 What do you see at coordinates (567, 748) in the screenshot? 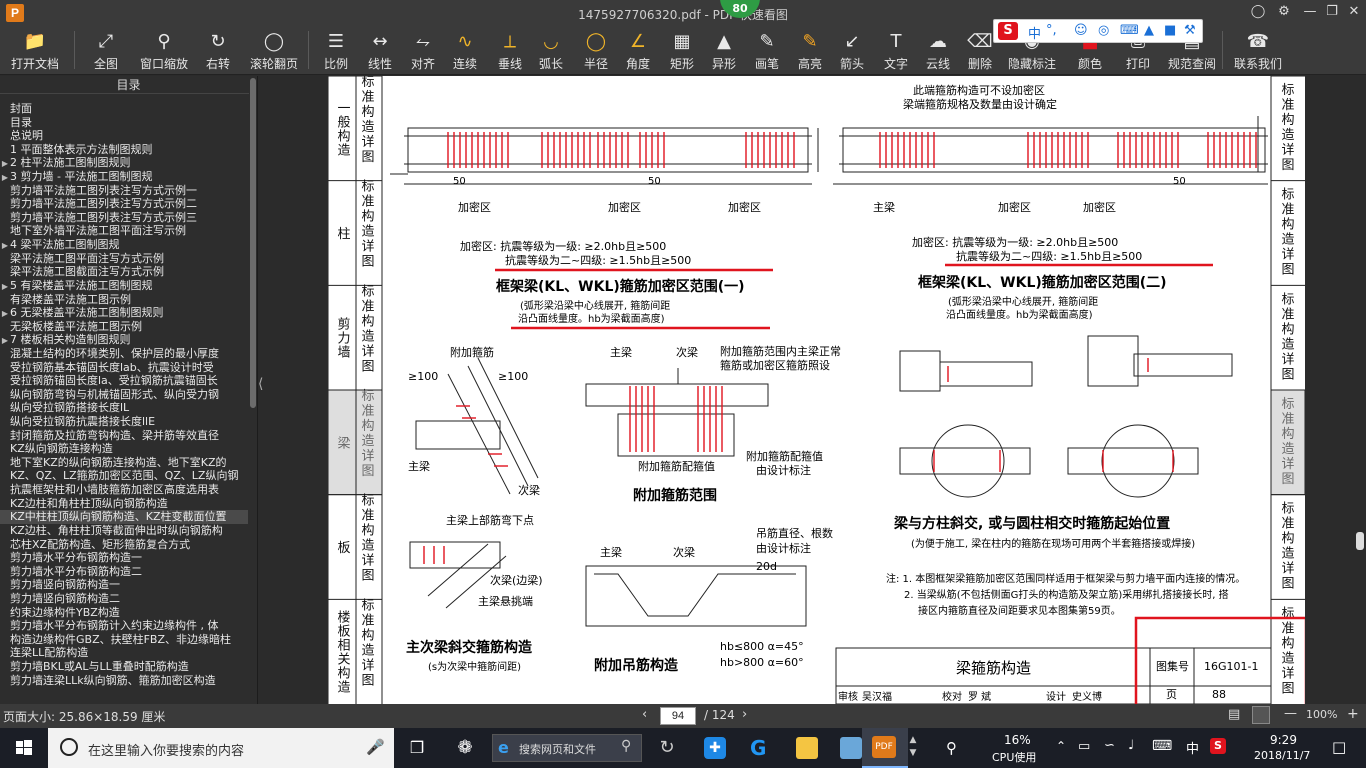
I see `browser-search-box: e 搜索网页和文件 ⚲` at bounding box center [567, 748].